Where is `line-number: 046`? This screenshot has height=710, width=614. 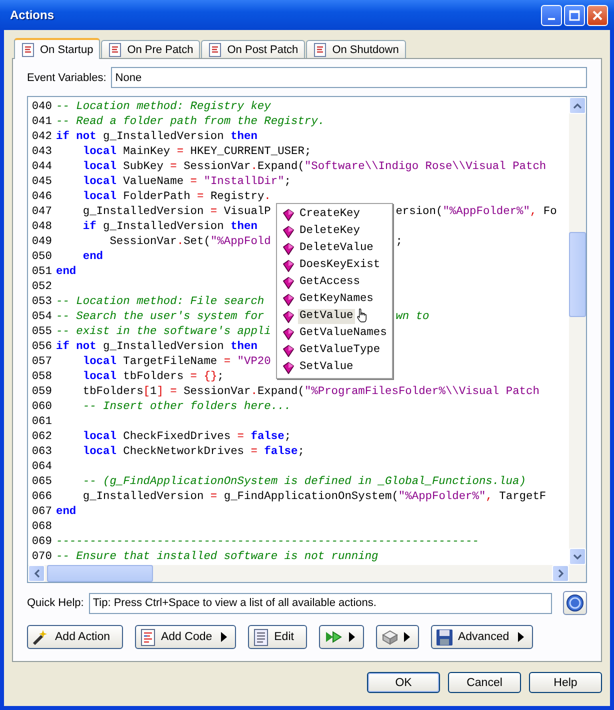 line-number: 046 is located at coordinates (41, 197).